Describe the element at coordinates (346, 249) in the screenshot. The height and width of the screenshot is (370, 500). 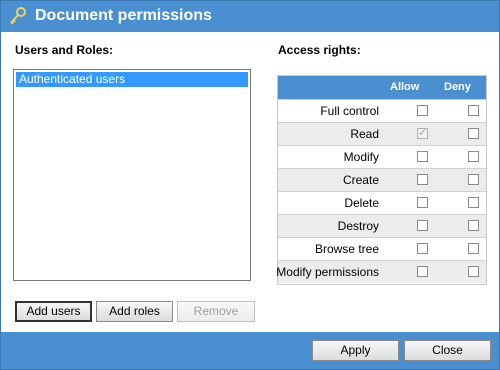
I see `right-name: Browse tree` at that location.